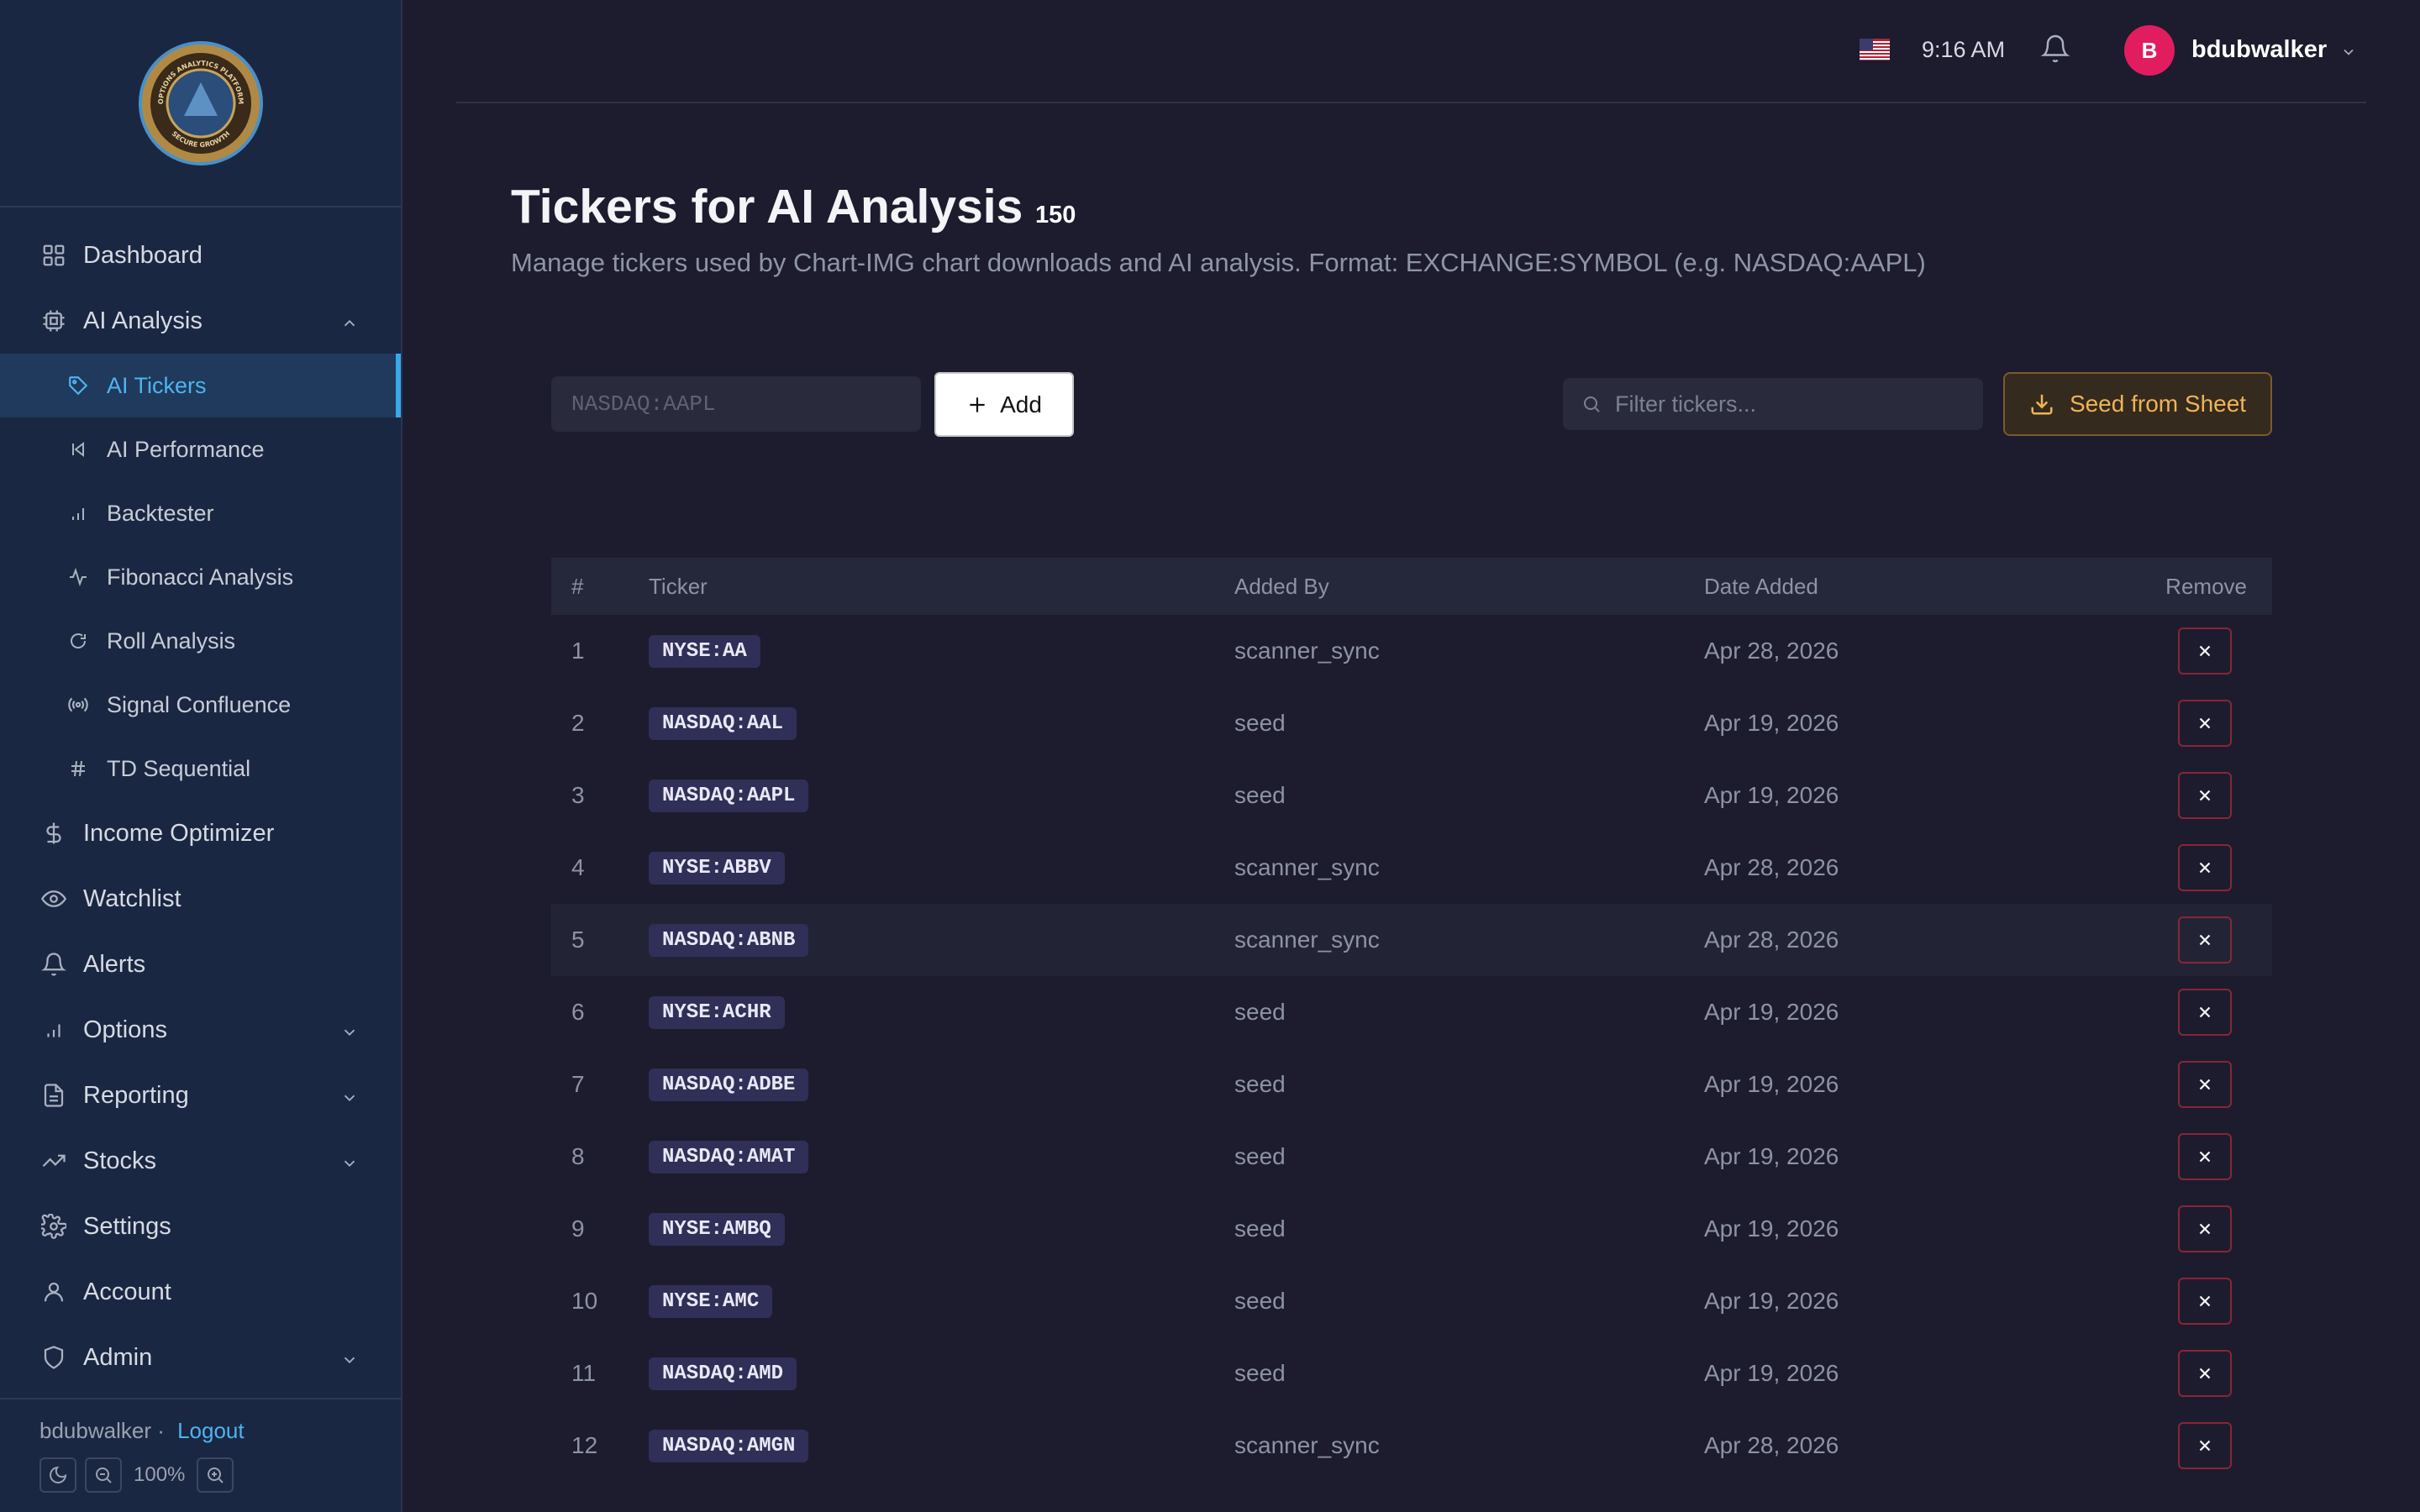  What do you see at coordinates (1411, 51) in the screenshot?
I see `topbar: 9:16 AM B bdubwalker` at bounding box center [1411, 51].